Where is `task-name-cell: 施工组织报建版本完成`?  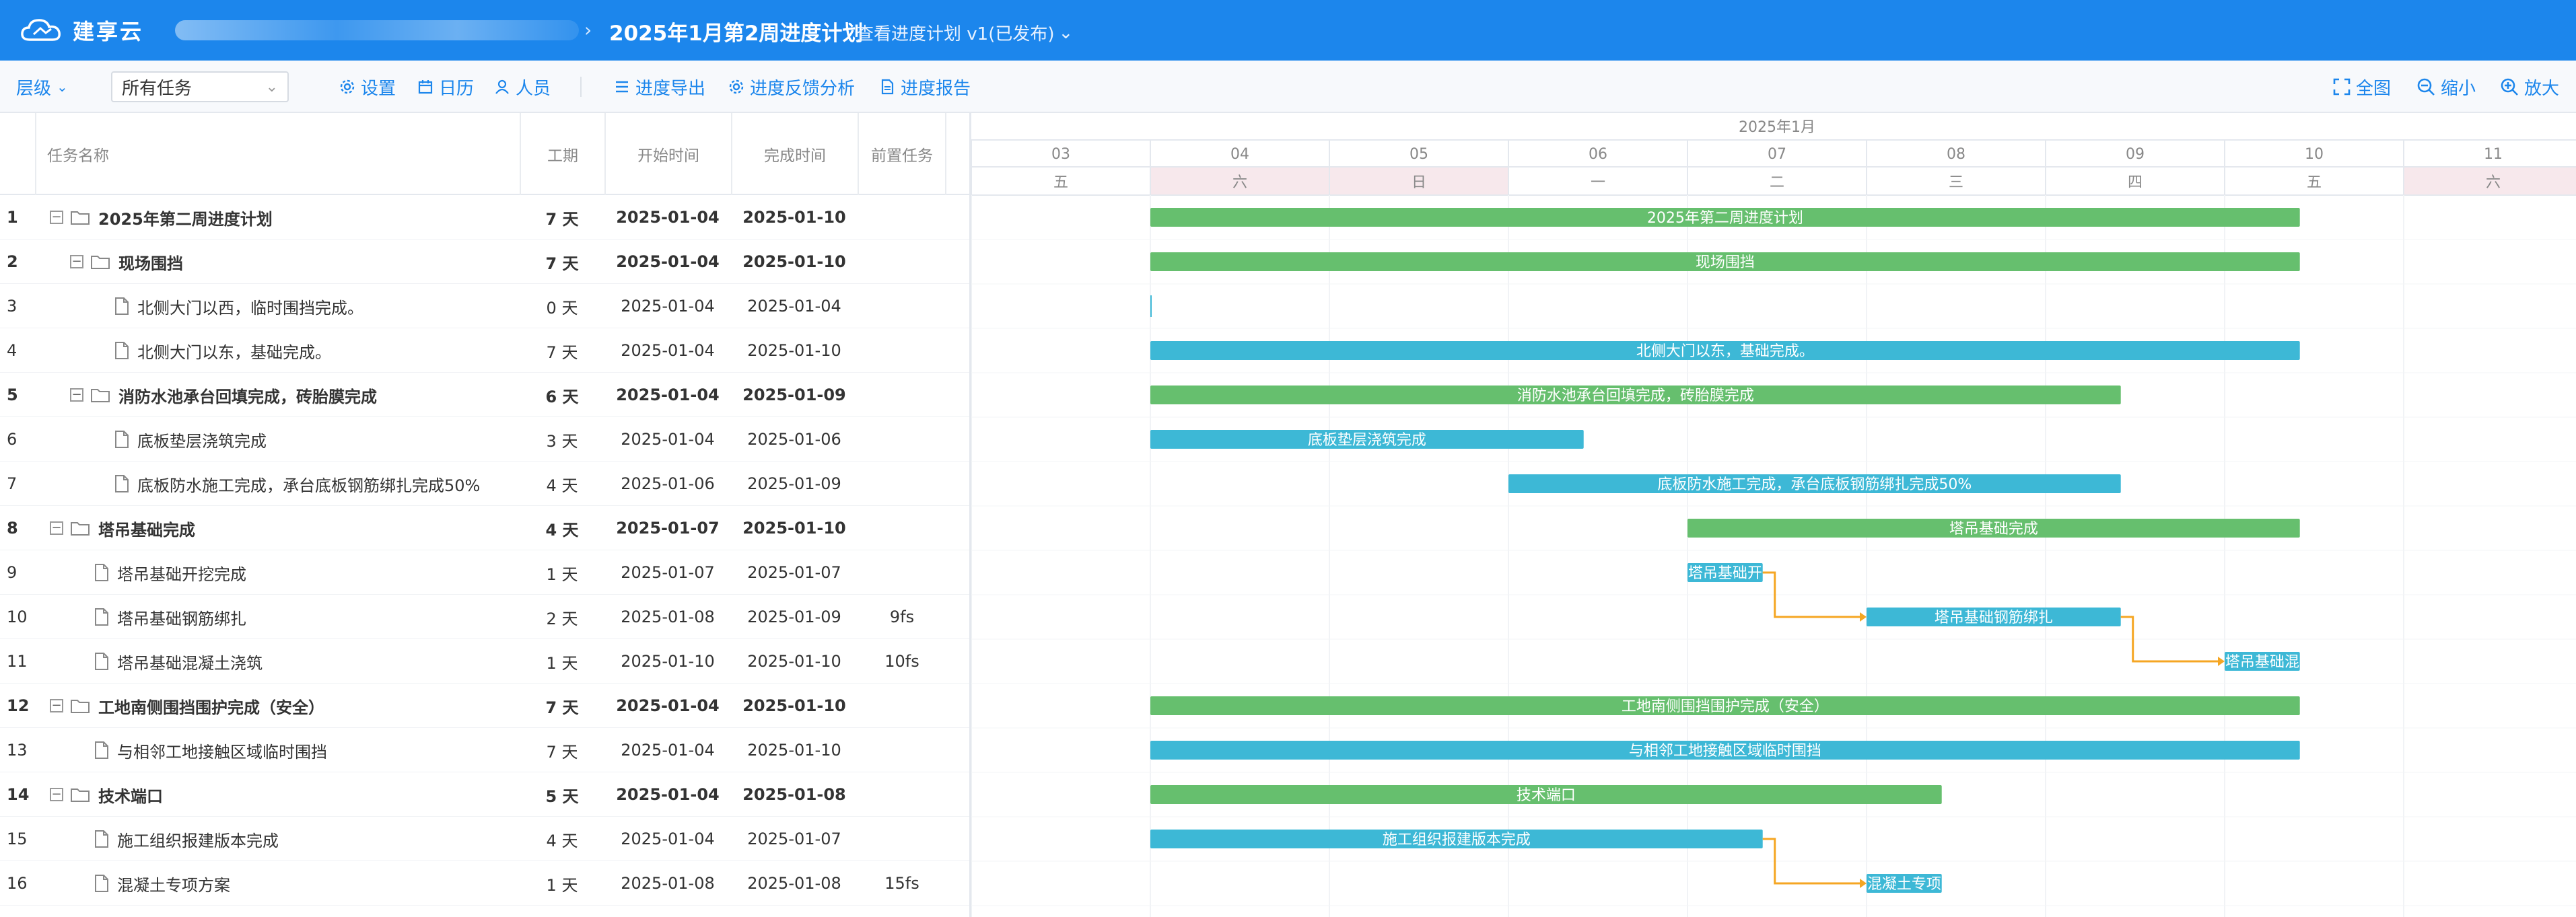
task-name-cell: 施工组织报建版本完成 is located at coordinates (186, 839).